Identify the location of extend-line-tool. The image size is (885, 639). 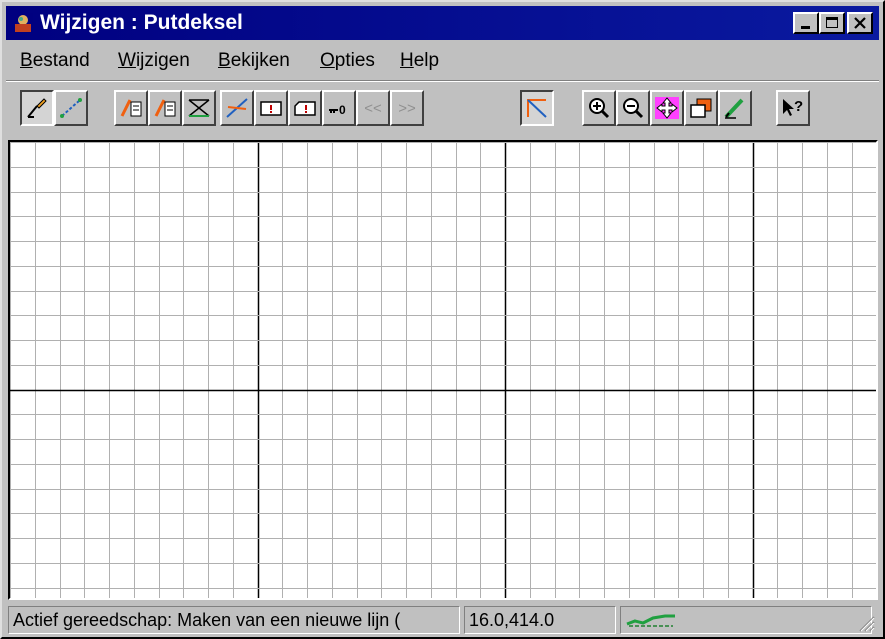
(237, 108).